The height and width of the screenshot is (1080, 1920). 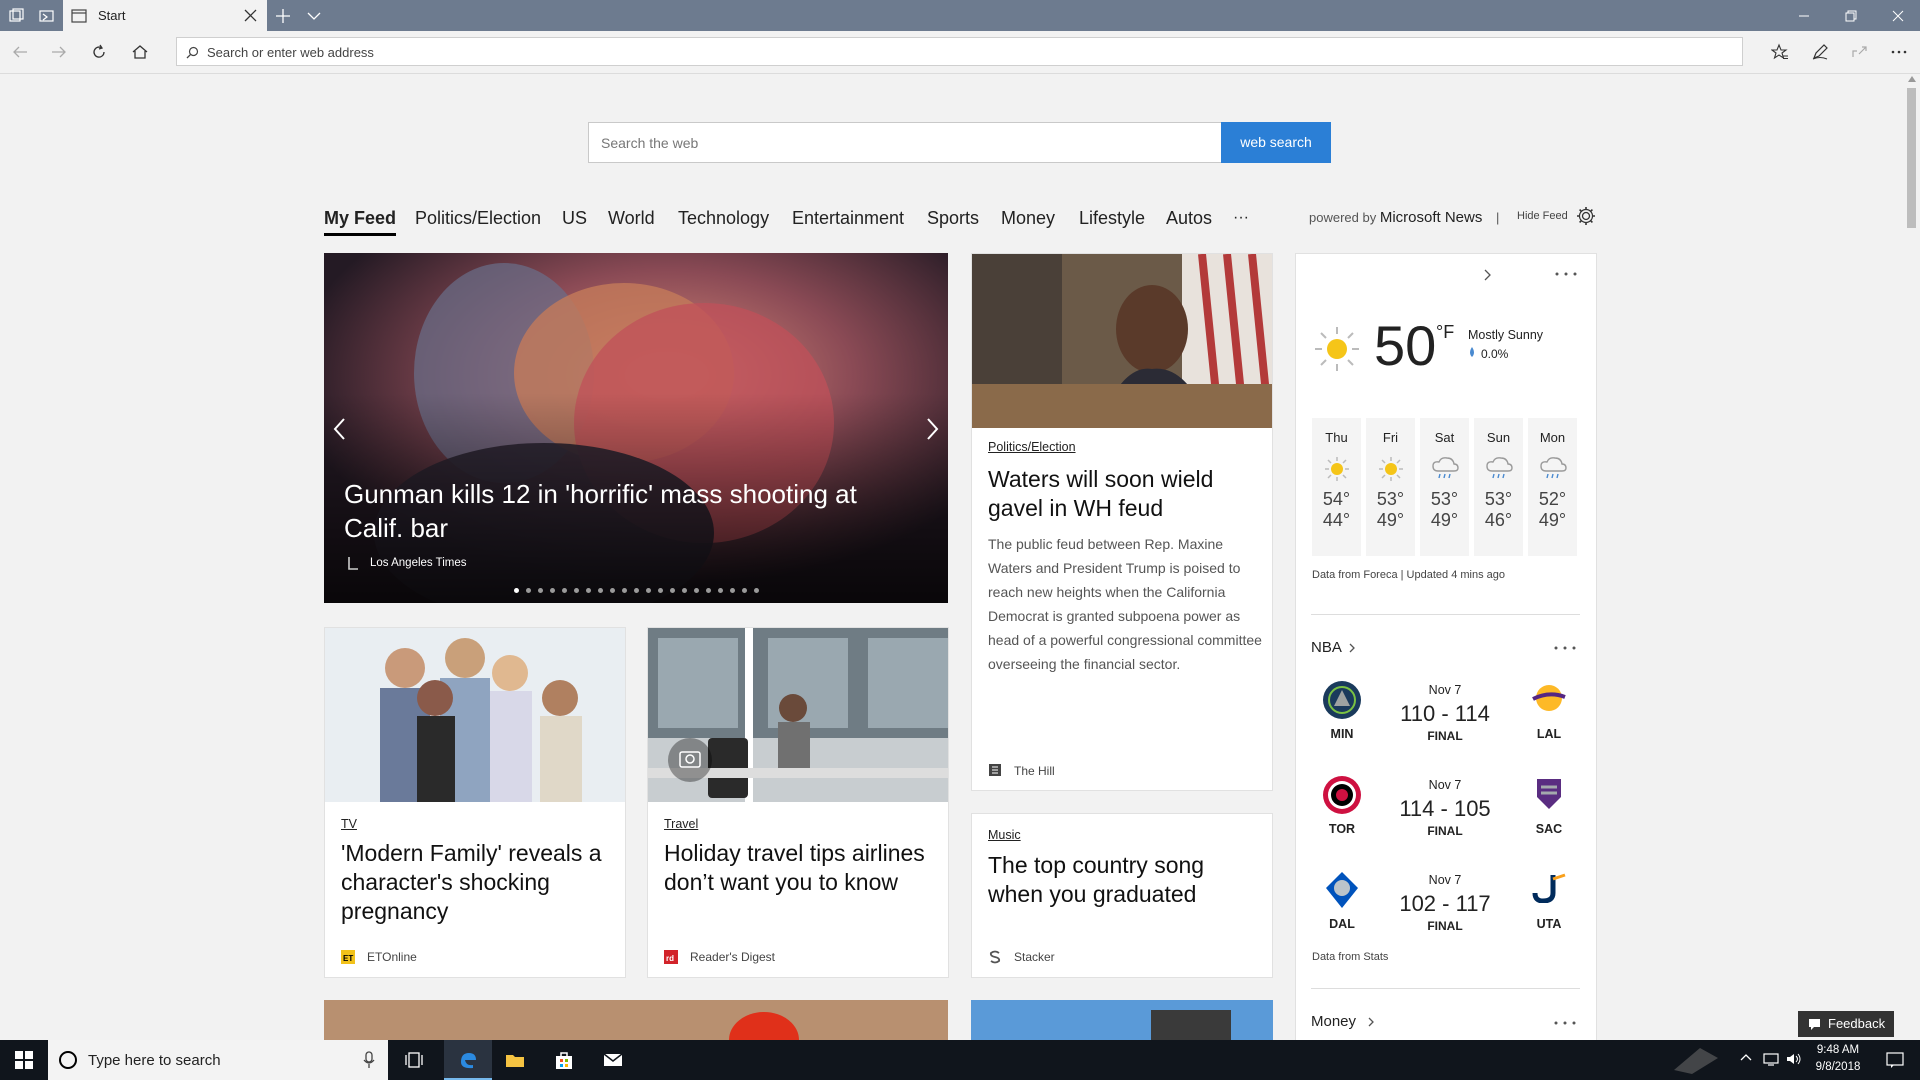 I want to click on feedback-button: Feedback, so click(x=1846, y=1024).